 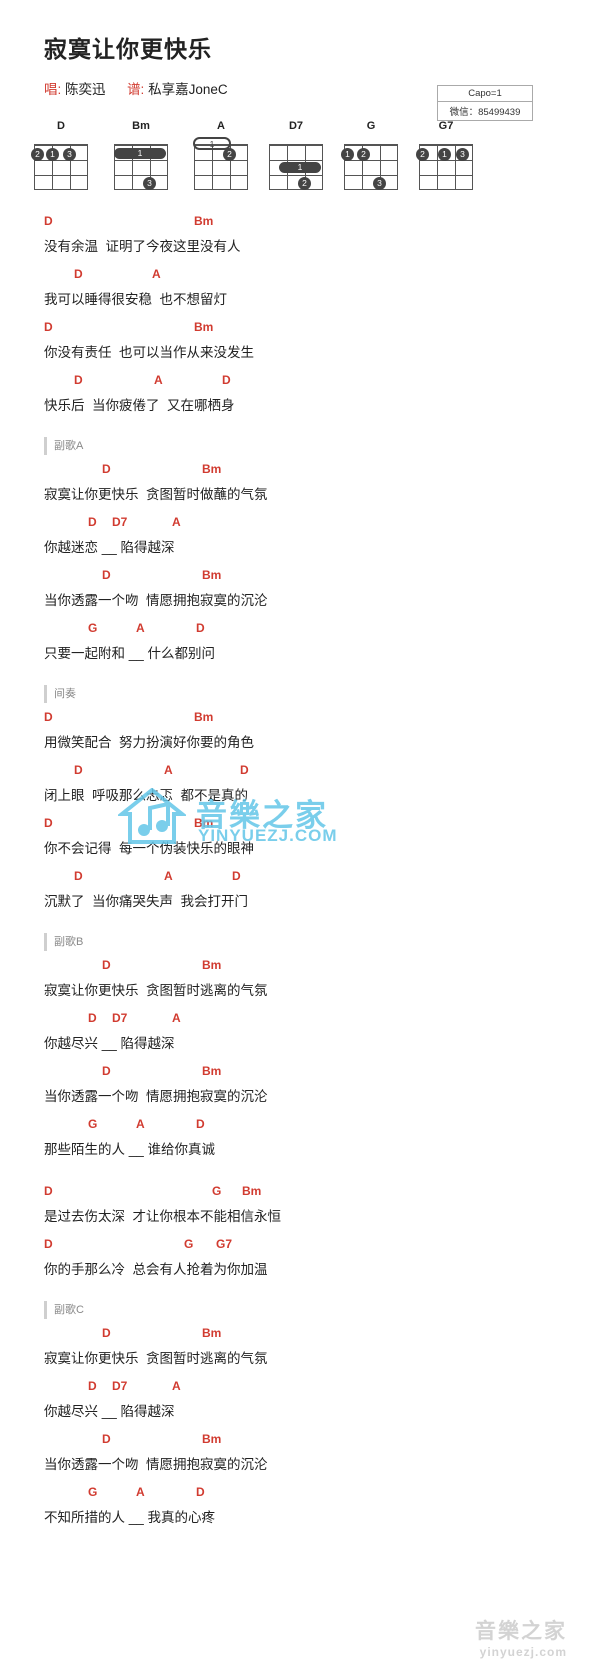 What do you see at coordinates (146, 901) in the screenshot?
I see `lyric-text: 沉默了 当你痛哭失声 我会打开门` at bounding box center [146, 901].